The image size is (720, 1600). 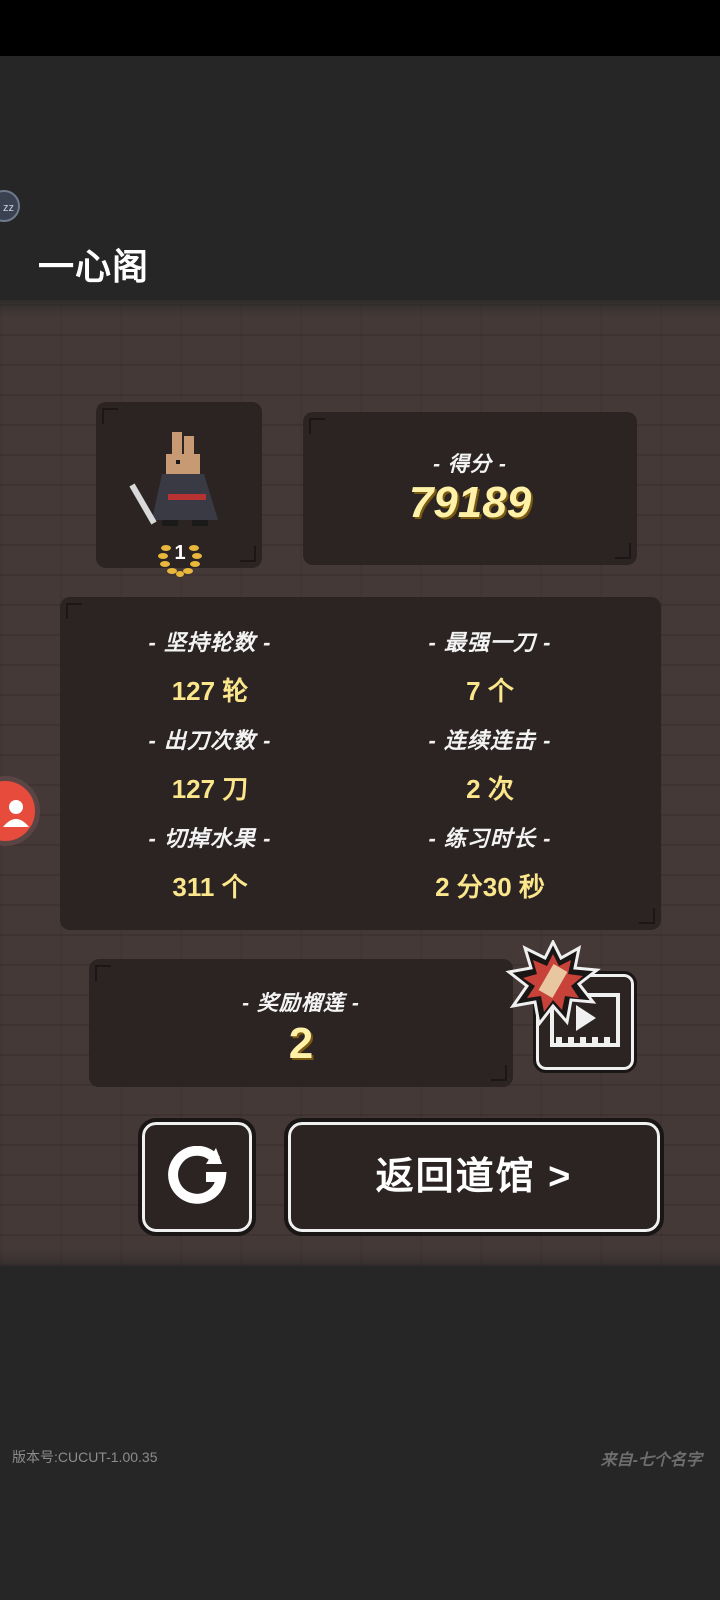 What do you see at coordinates (210, 691) in the screenshot?
I see `stat-value: 127 轮` at bounding box center [210, 691].